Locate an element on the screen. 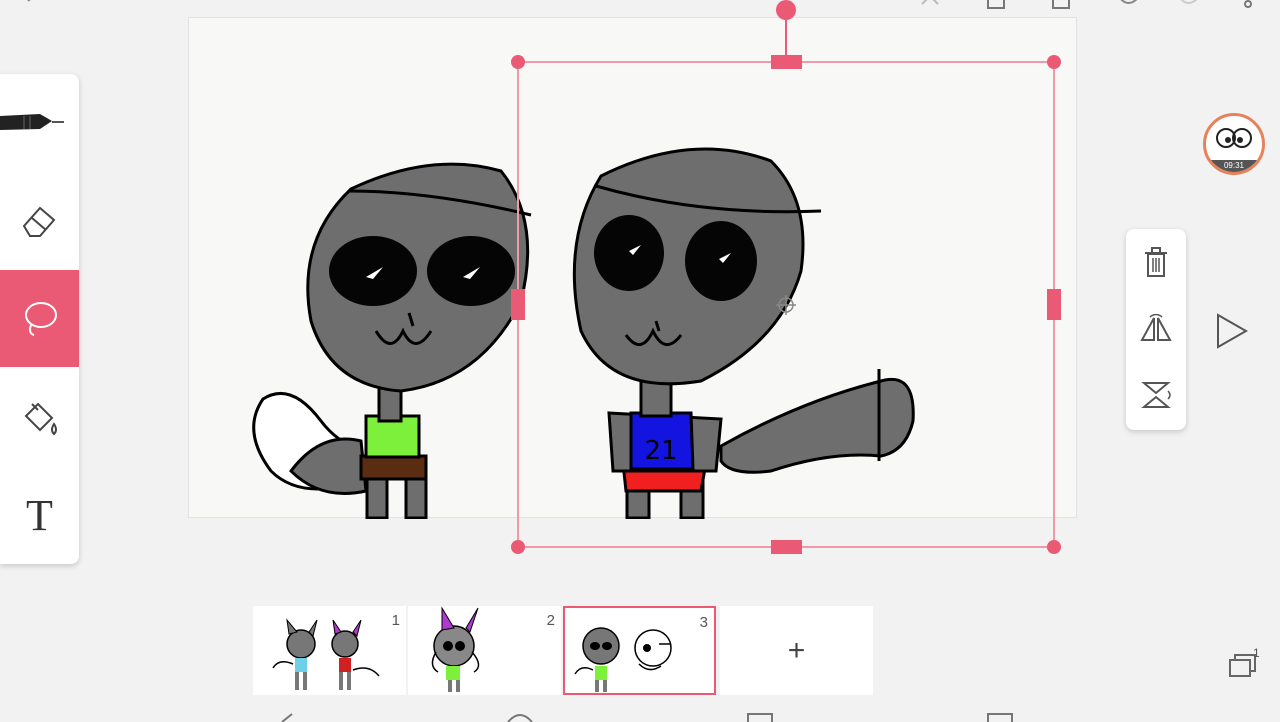 Image resolution: width=1280 pixels, height=722 pixels. play-icon is located at coordinates (1232, 331).